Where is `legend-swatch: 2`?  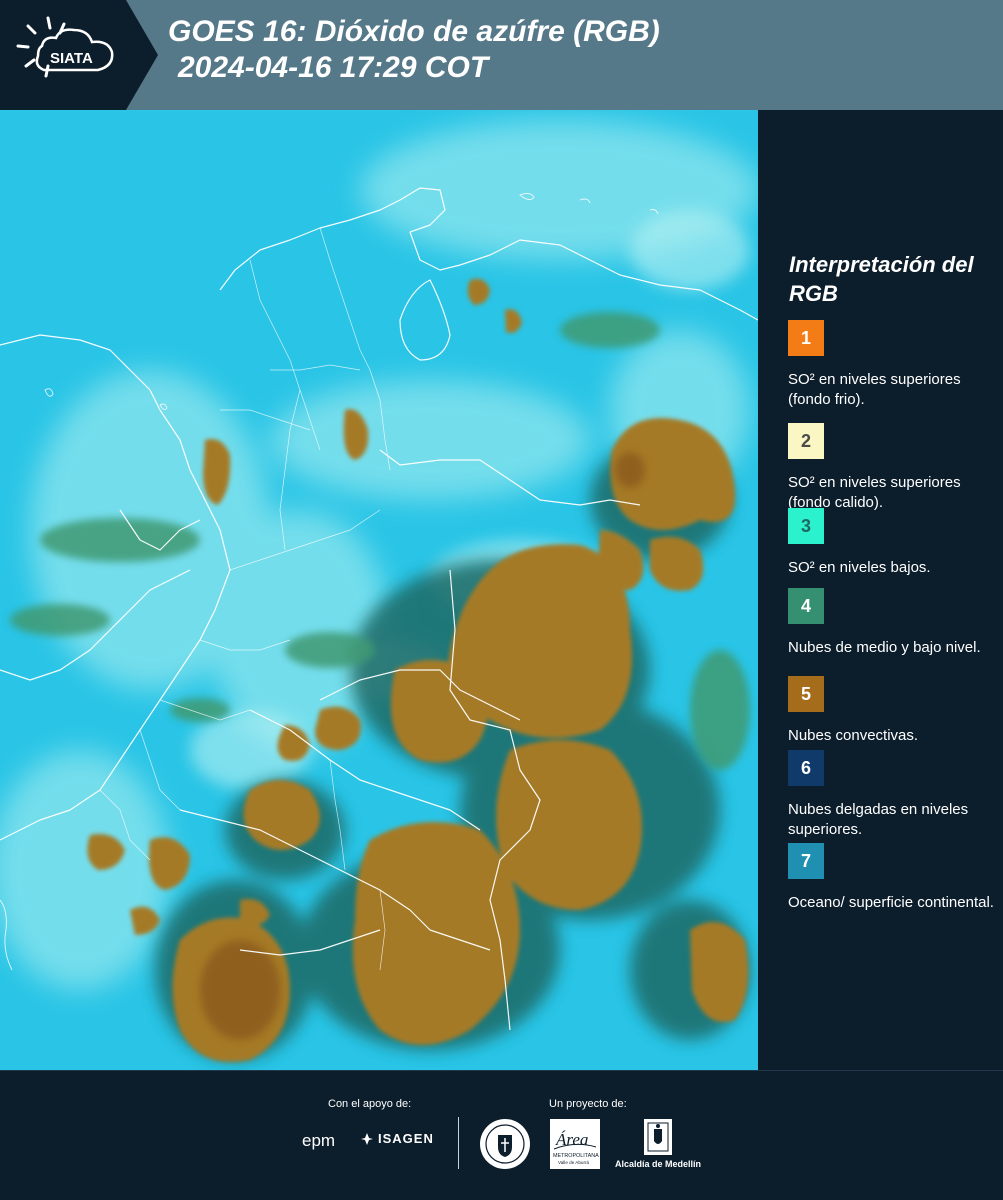 legend-swatch: 2 is located at coordinates (806, 441).